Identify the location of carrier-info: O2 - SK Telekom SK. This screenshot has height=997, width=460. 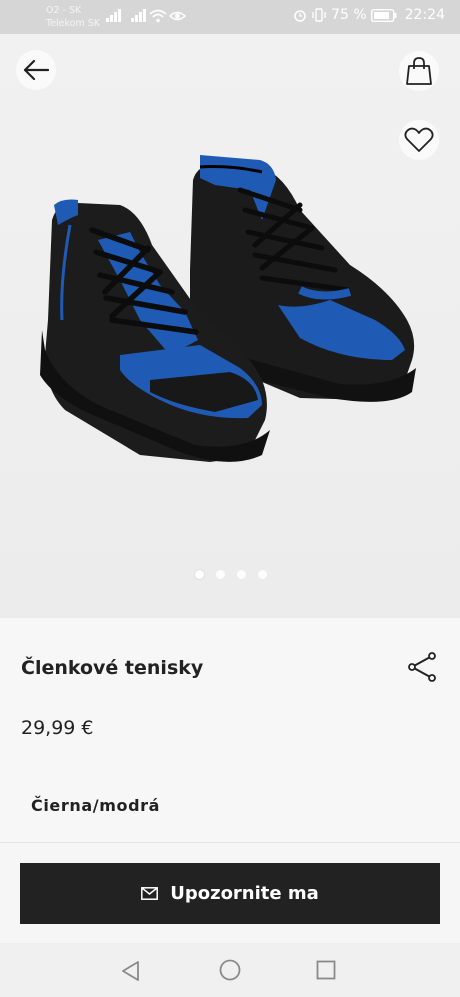
(73, 17).